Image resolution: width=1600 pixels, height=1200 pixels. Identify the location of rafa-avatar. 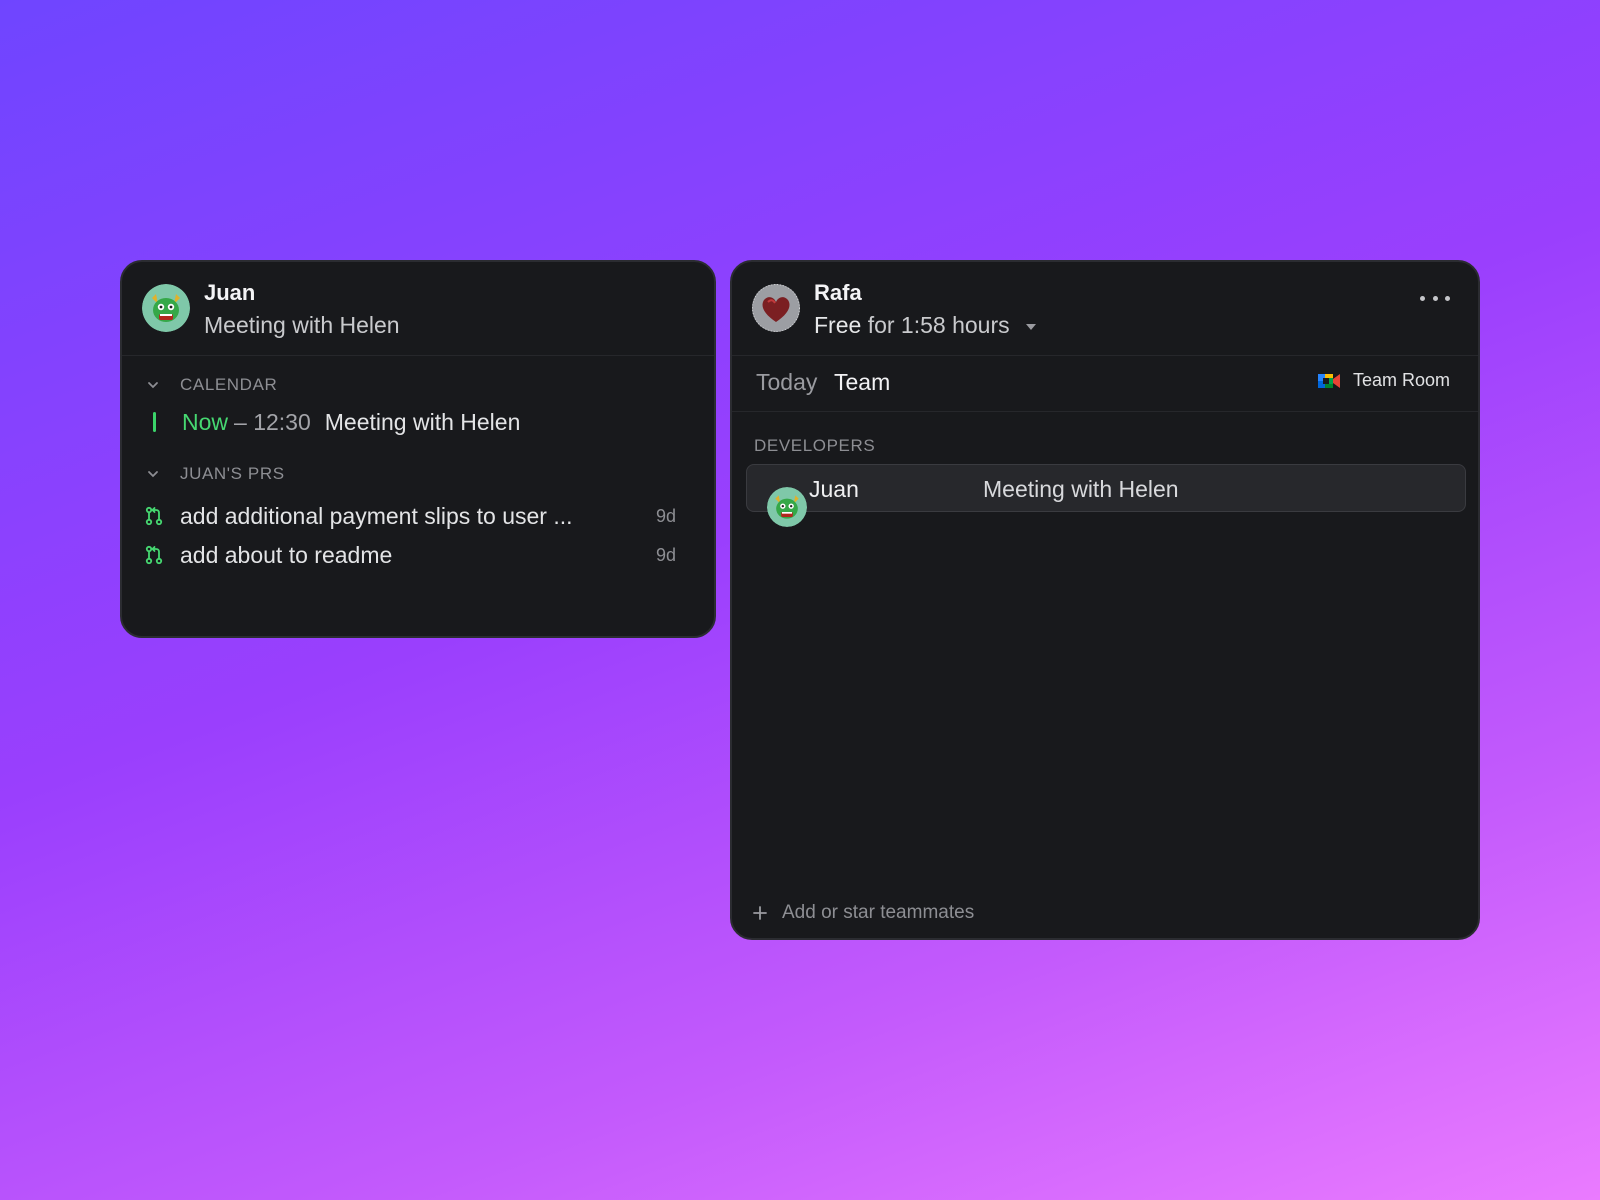
(776, 308).